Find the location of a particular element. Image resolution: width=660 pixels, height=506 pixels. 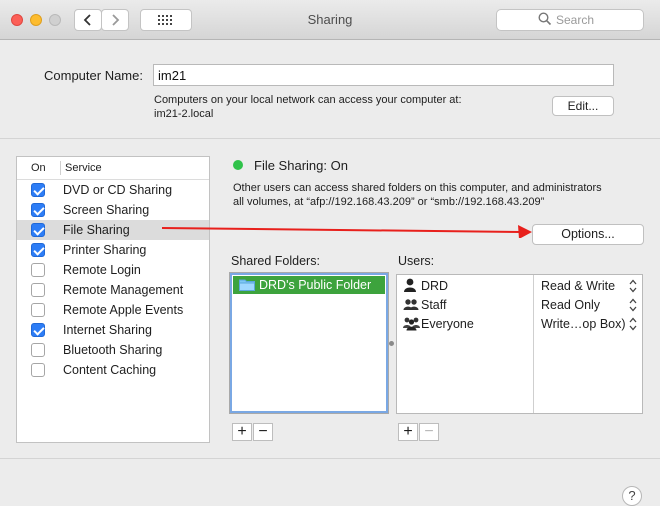

service-list-header: On Service is located at coordinates (113, 168).